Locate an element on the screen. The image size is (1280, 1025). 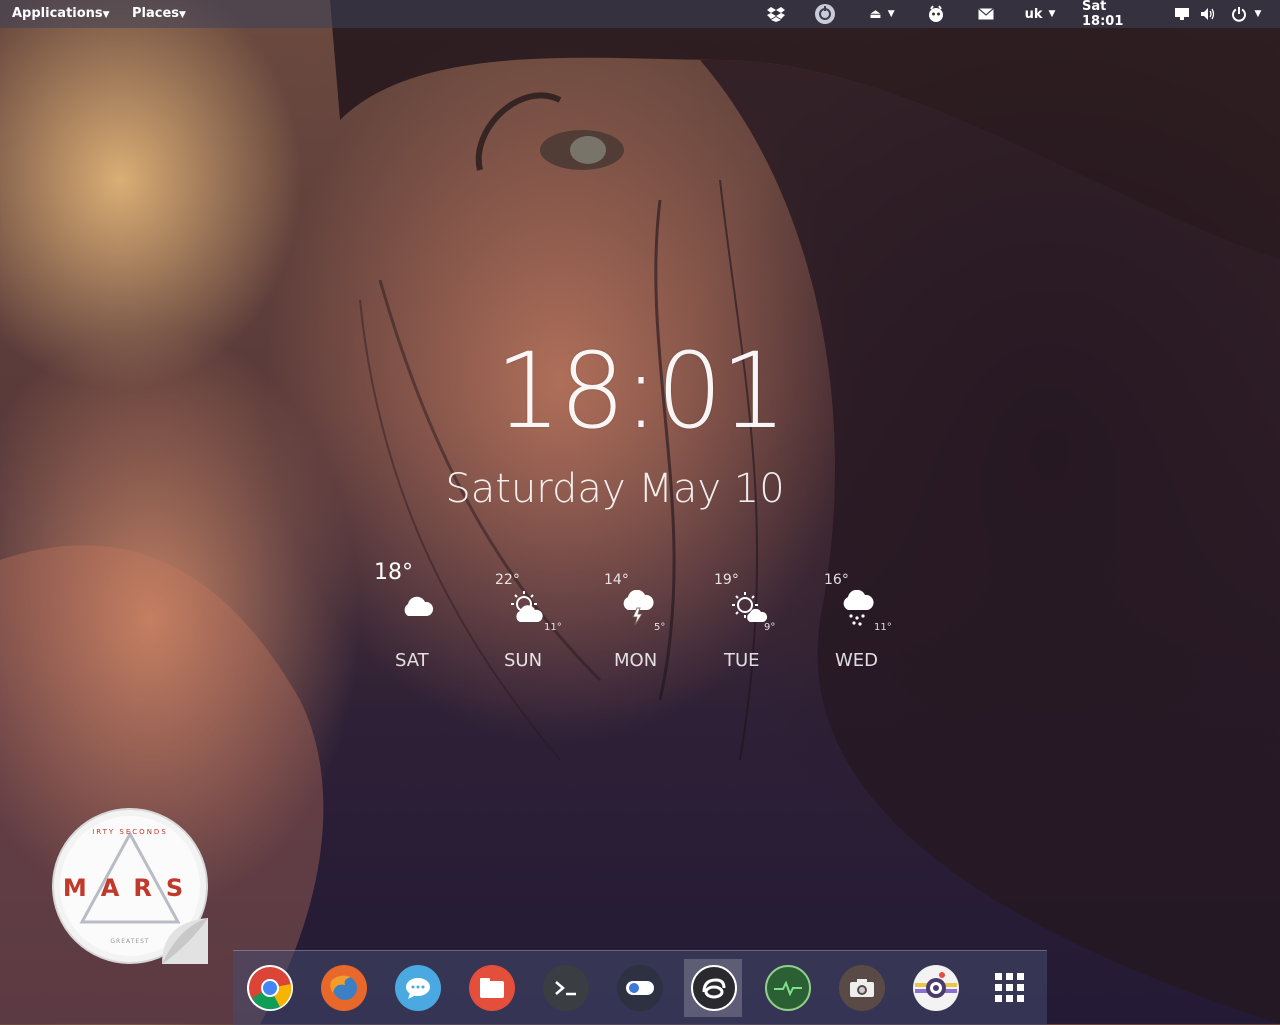
network-icon is located at coordinates (1182, 14).